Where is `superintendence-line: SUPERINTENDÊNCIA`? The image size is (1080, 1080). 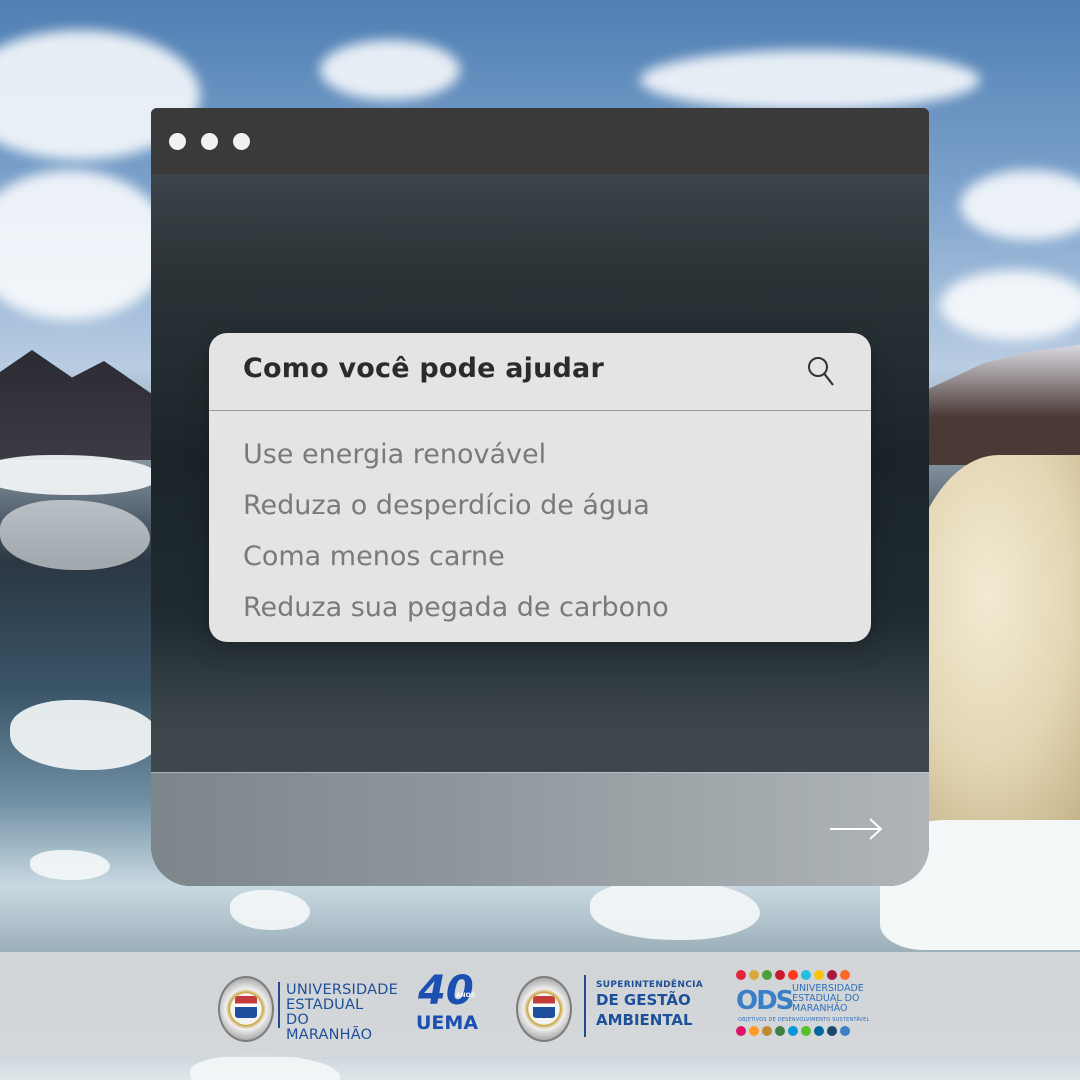 superintendence-line: SUPERINTENDÊNCIA is located at coordinates (650, 985).